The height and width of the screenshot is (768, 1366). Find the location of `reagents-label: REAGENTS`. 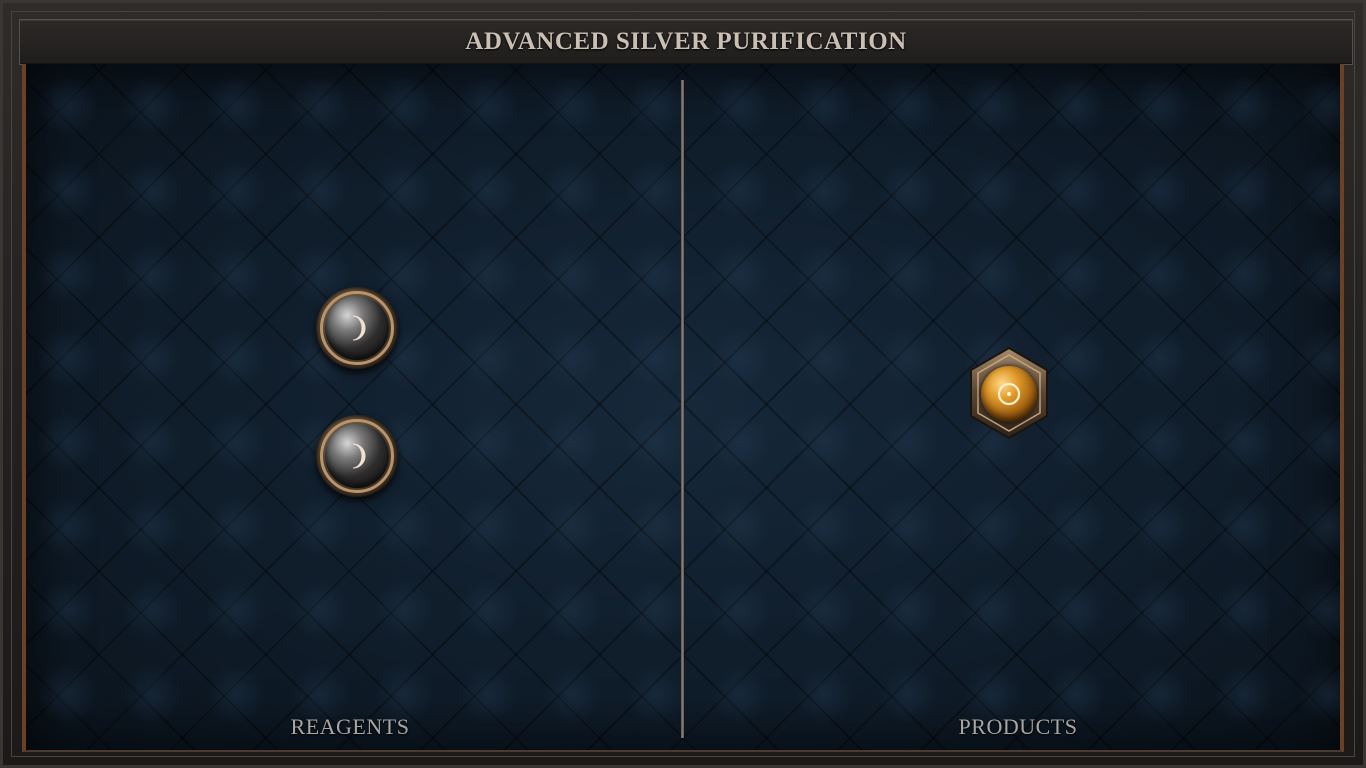

reagents-label: REAGENTS is located at coordinates (350, 726).